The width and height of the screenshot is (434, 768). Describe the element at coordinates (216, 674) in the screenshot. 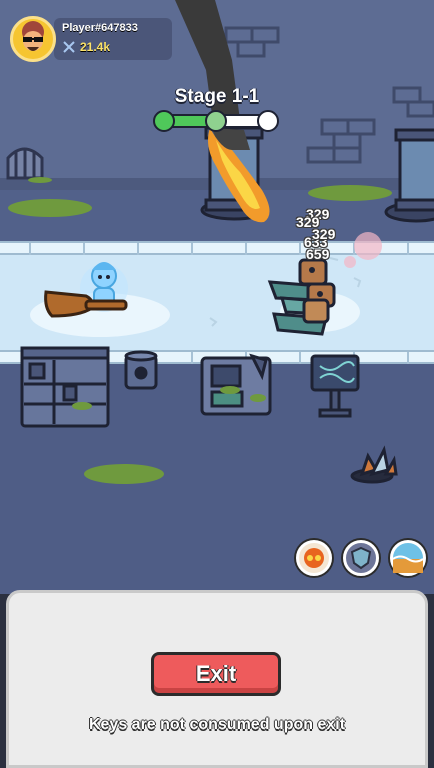

I see `exit-button: Exit` at that location.